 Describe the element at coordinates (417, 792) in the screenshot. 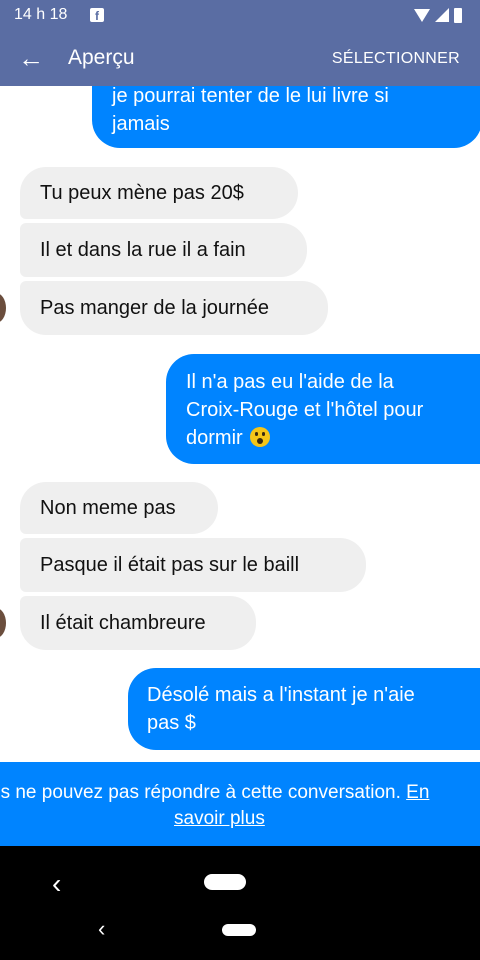

I see `learn-more-link: En` at that location.